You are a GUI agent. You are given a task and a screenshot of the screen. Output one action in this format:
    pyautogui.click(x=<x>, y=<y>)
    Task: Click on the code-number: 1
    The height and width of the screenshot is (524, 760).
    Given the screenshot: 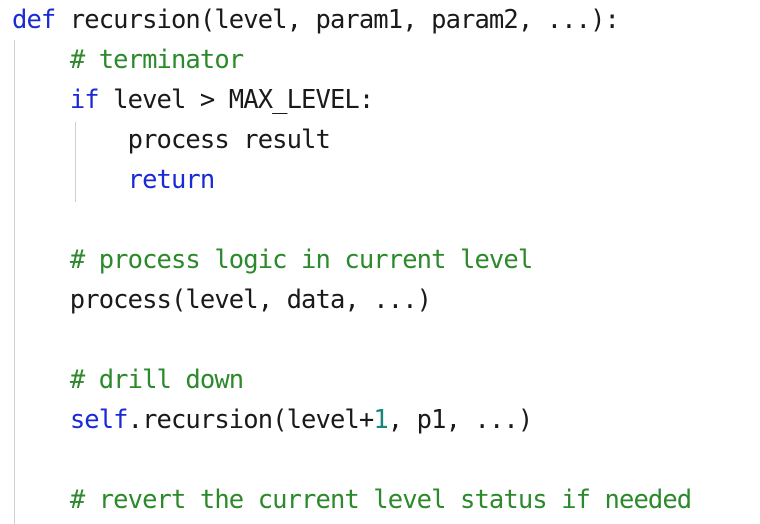 What is the action you would take?
    pyautogui.click(x=380, y=420)
    